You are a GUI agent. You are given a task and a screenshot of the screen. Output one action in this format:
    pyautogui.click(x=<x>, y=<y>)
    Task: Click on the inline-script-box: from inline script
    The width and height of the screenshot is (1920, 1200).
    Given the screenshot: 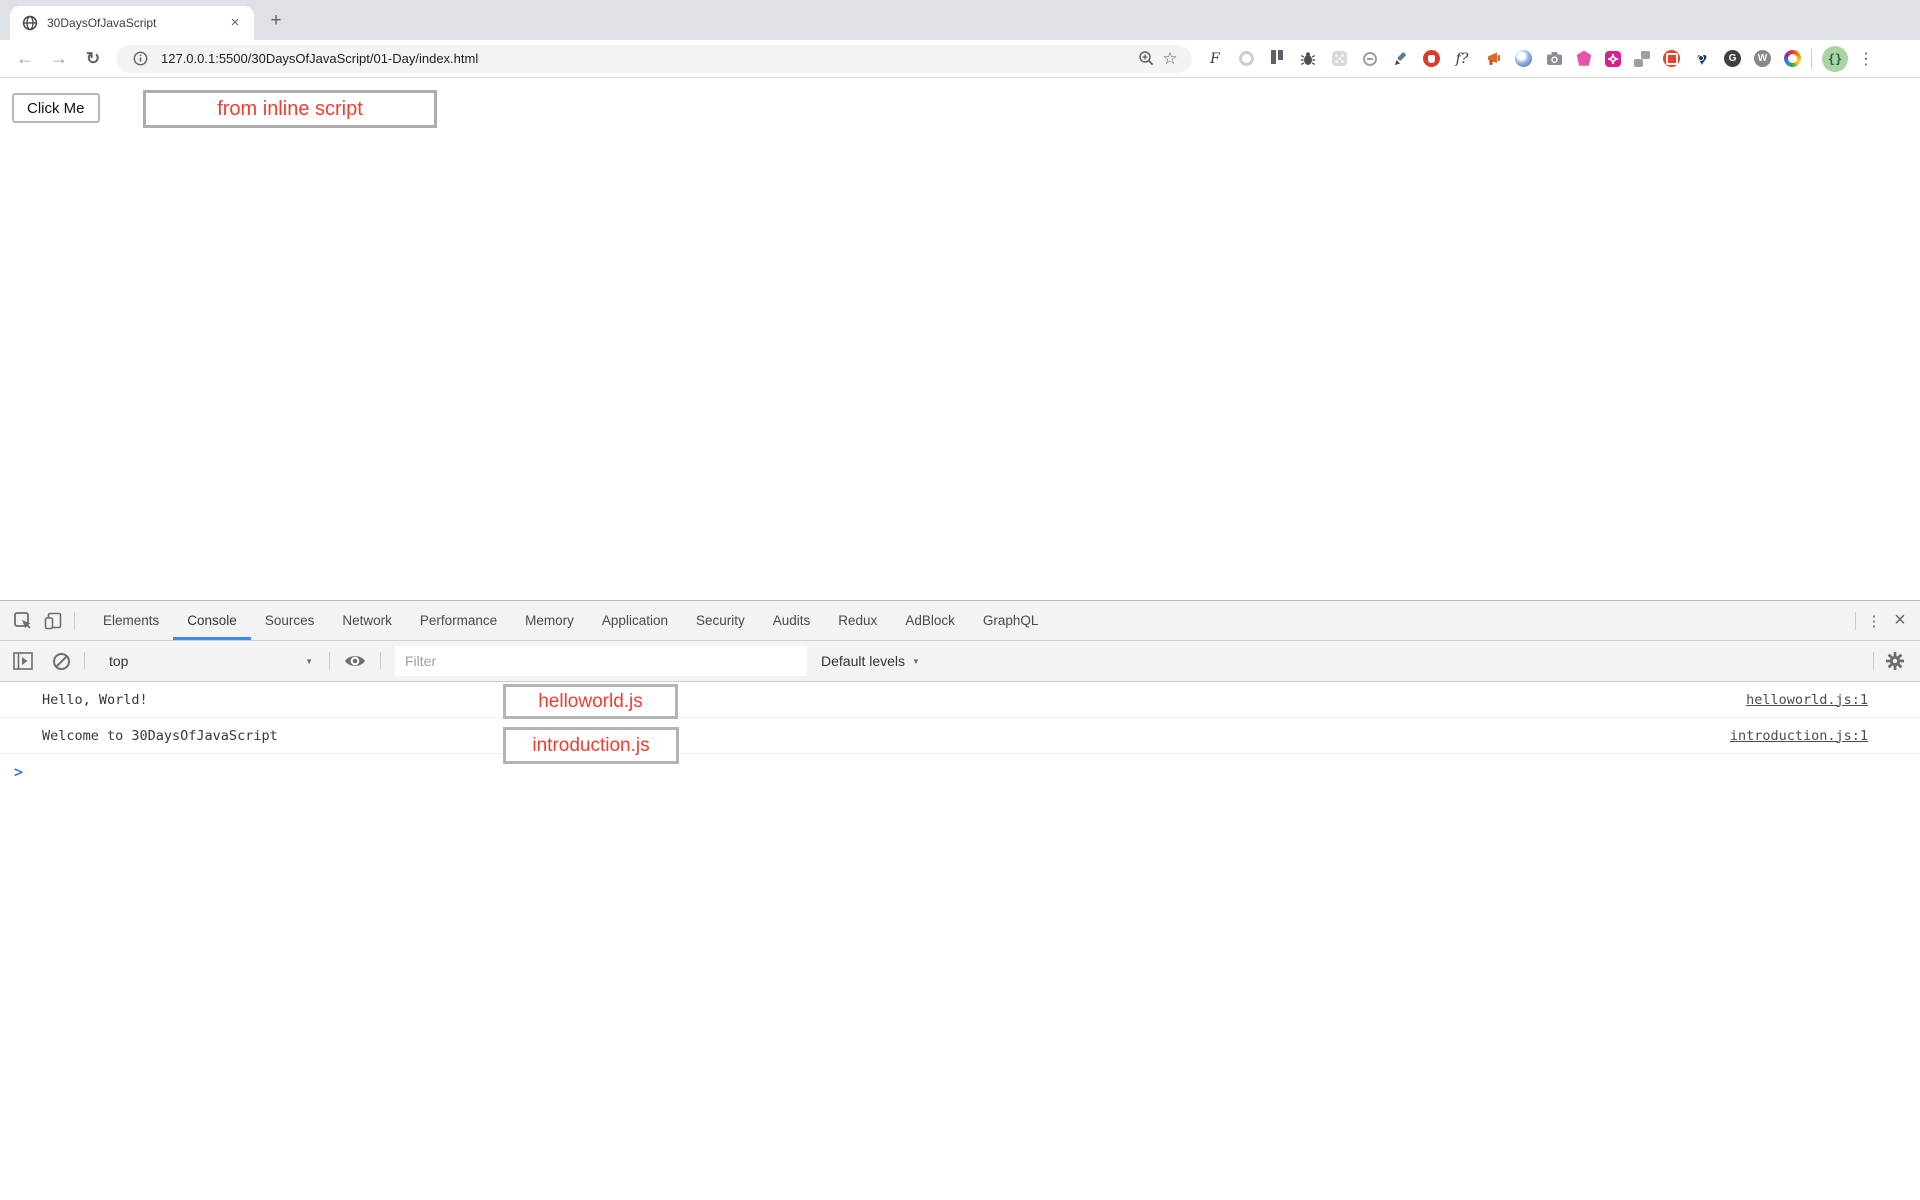 What is the action you would take?
    pyautogui.click(x=290, y=109)
    